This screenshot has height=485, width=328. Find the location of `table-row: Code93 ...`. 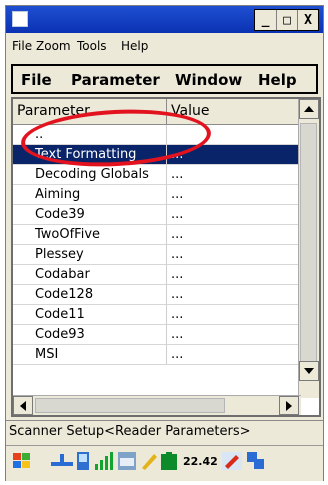

table-row: Code93 ... is located at coordinates (156, 335).